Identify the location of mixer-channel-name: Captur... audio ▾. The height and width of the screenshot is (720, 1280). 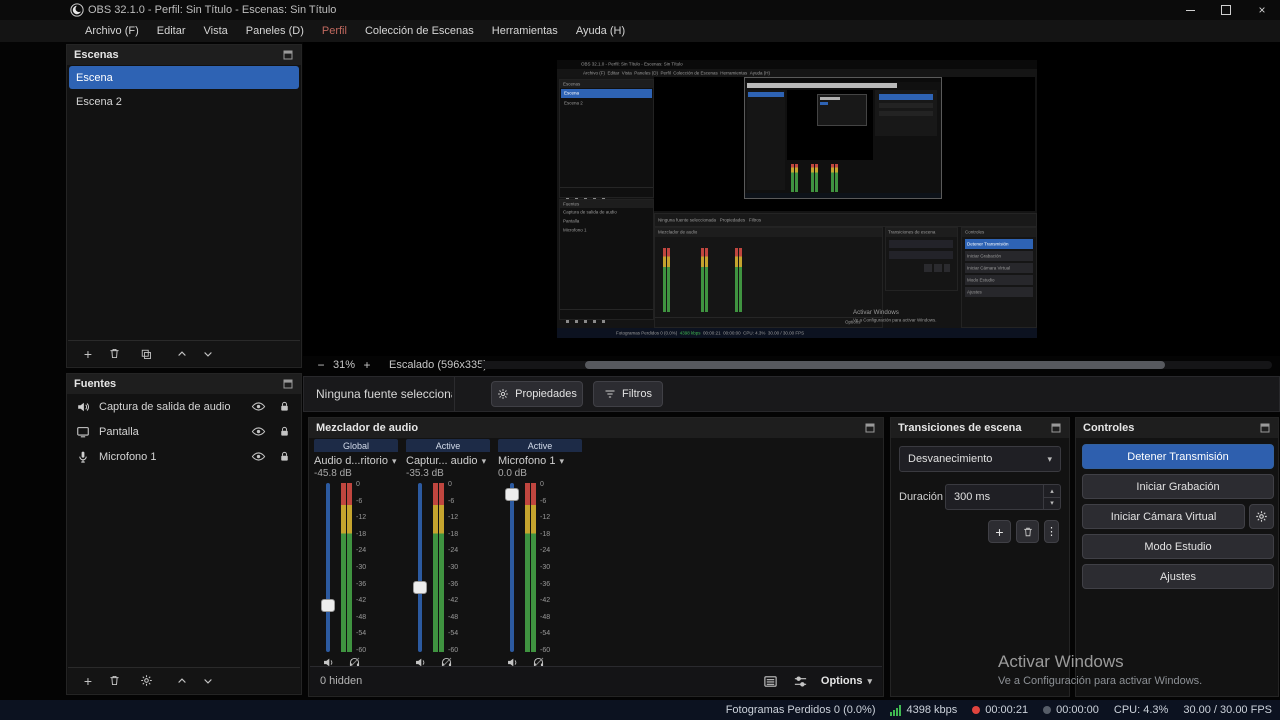
(448, 461).